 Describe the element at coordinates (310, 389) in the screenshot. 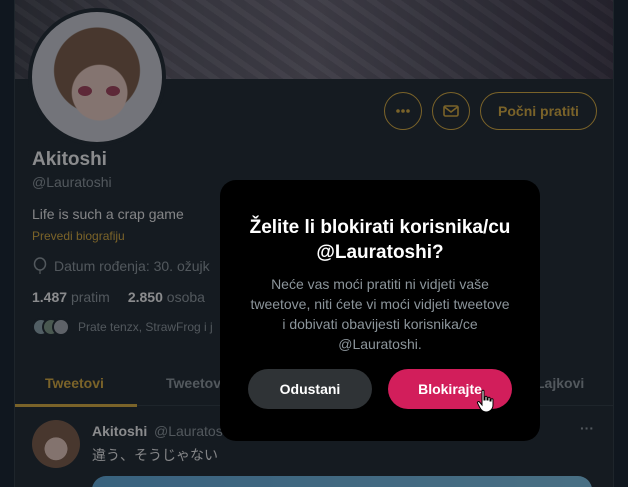

I see `cancel-button: Odustani` at that location.